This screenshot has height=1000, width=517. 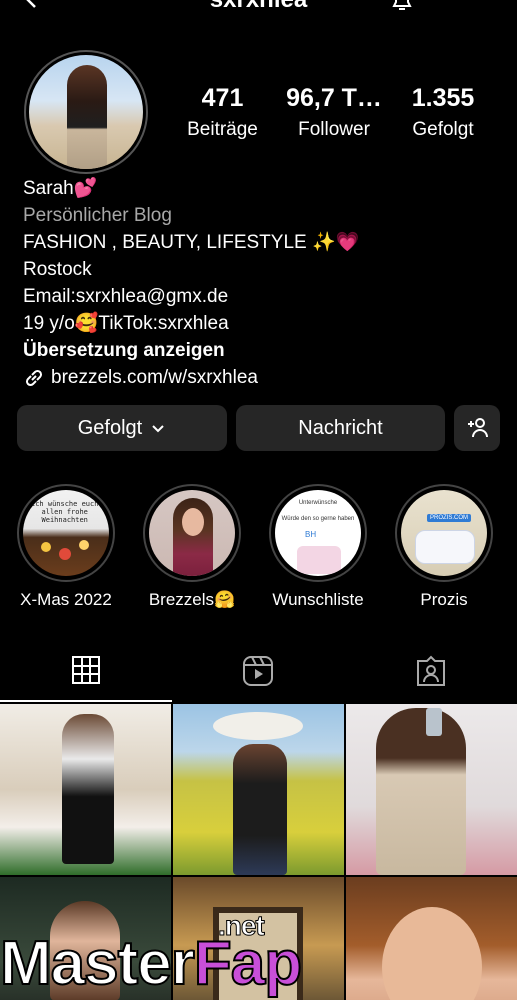 I want to click on message-button: Nachricht, so click(x=340, y=428).